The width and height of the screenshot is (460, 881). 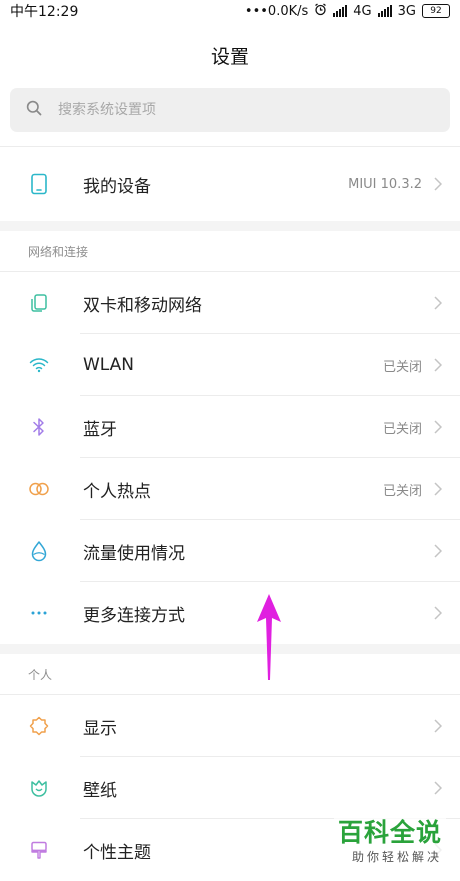 I want to click on settings-row-label: 蓝牙, so click(x=100, y=429).